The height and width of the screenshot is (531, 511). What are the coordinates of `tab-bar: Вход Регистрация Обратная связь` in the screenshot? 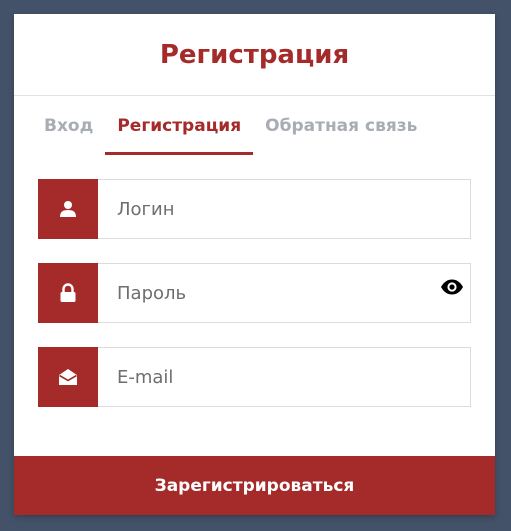 It's located at (230, 132).